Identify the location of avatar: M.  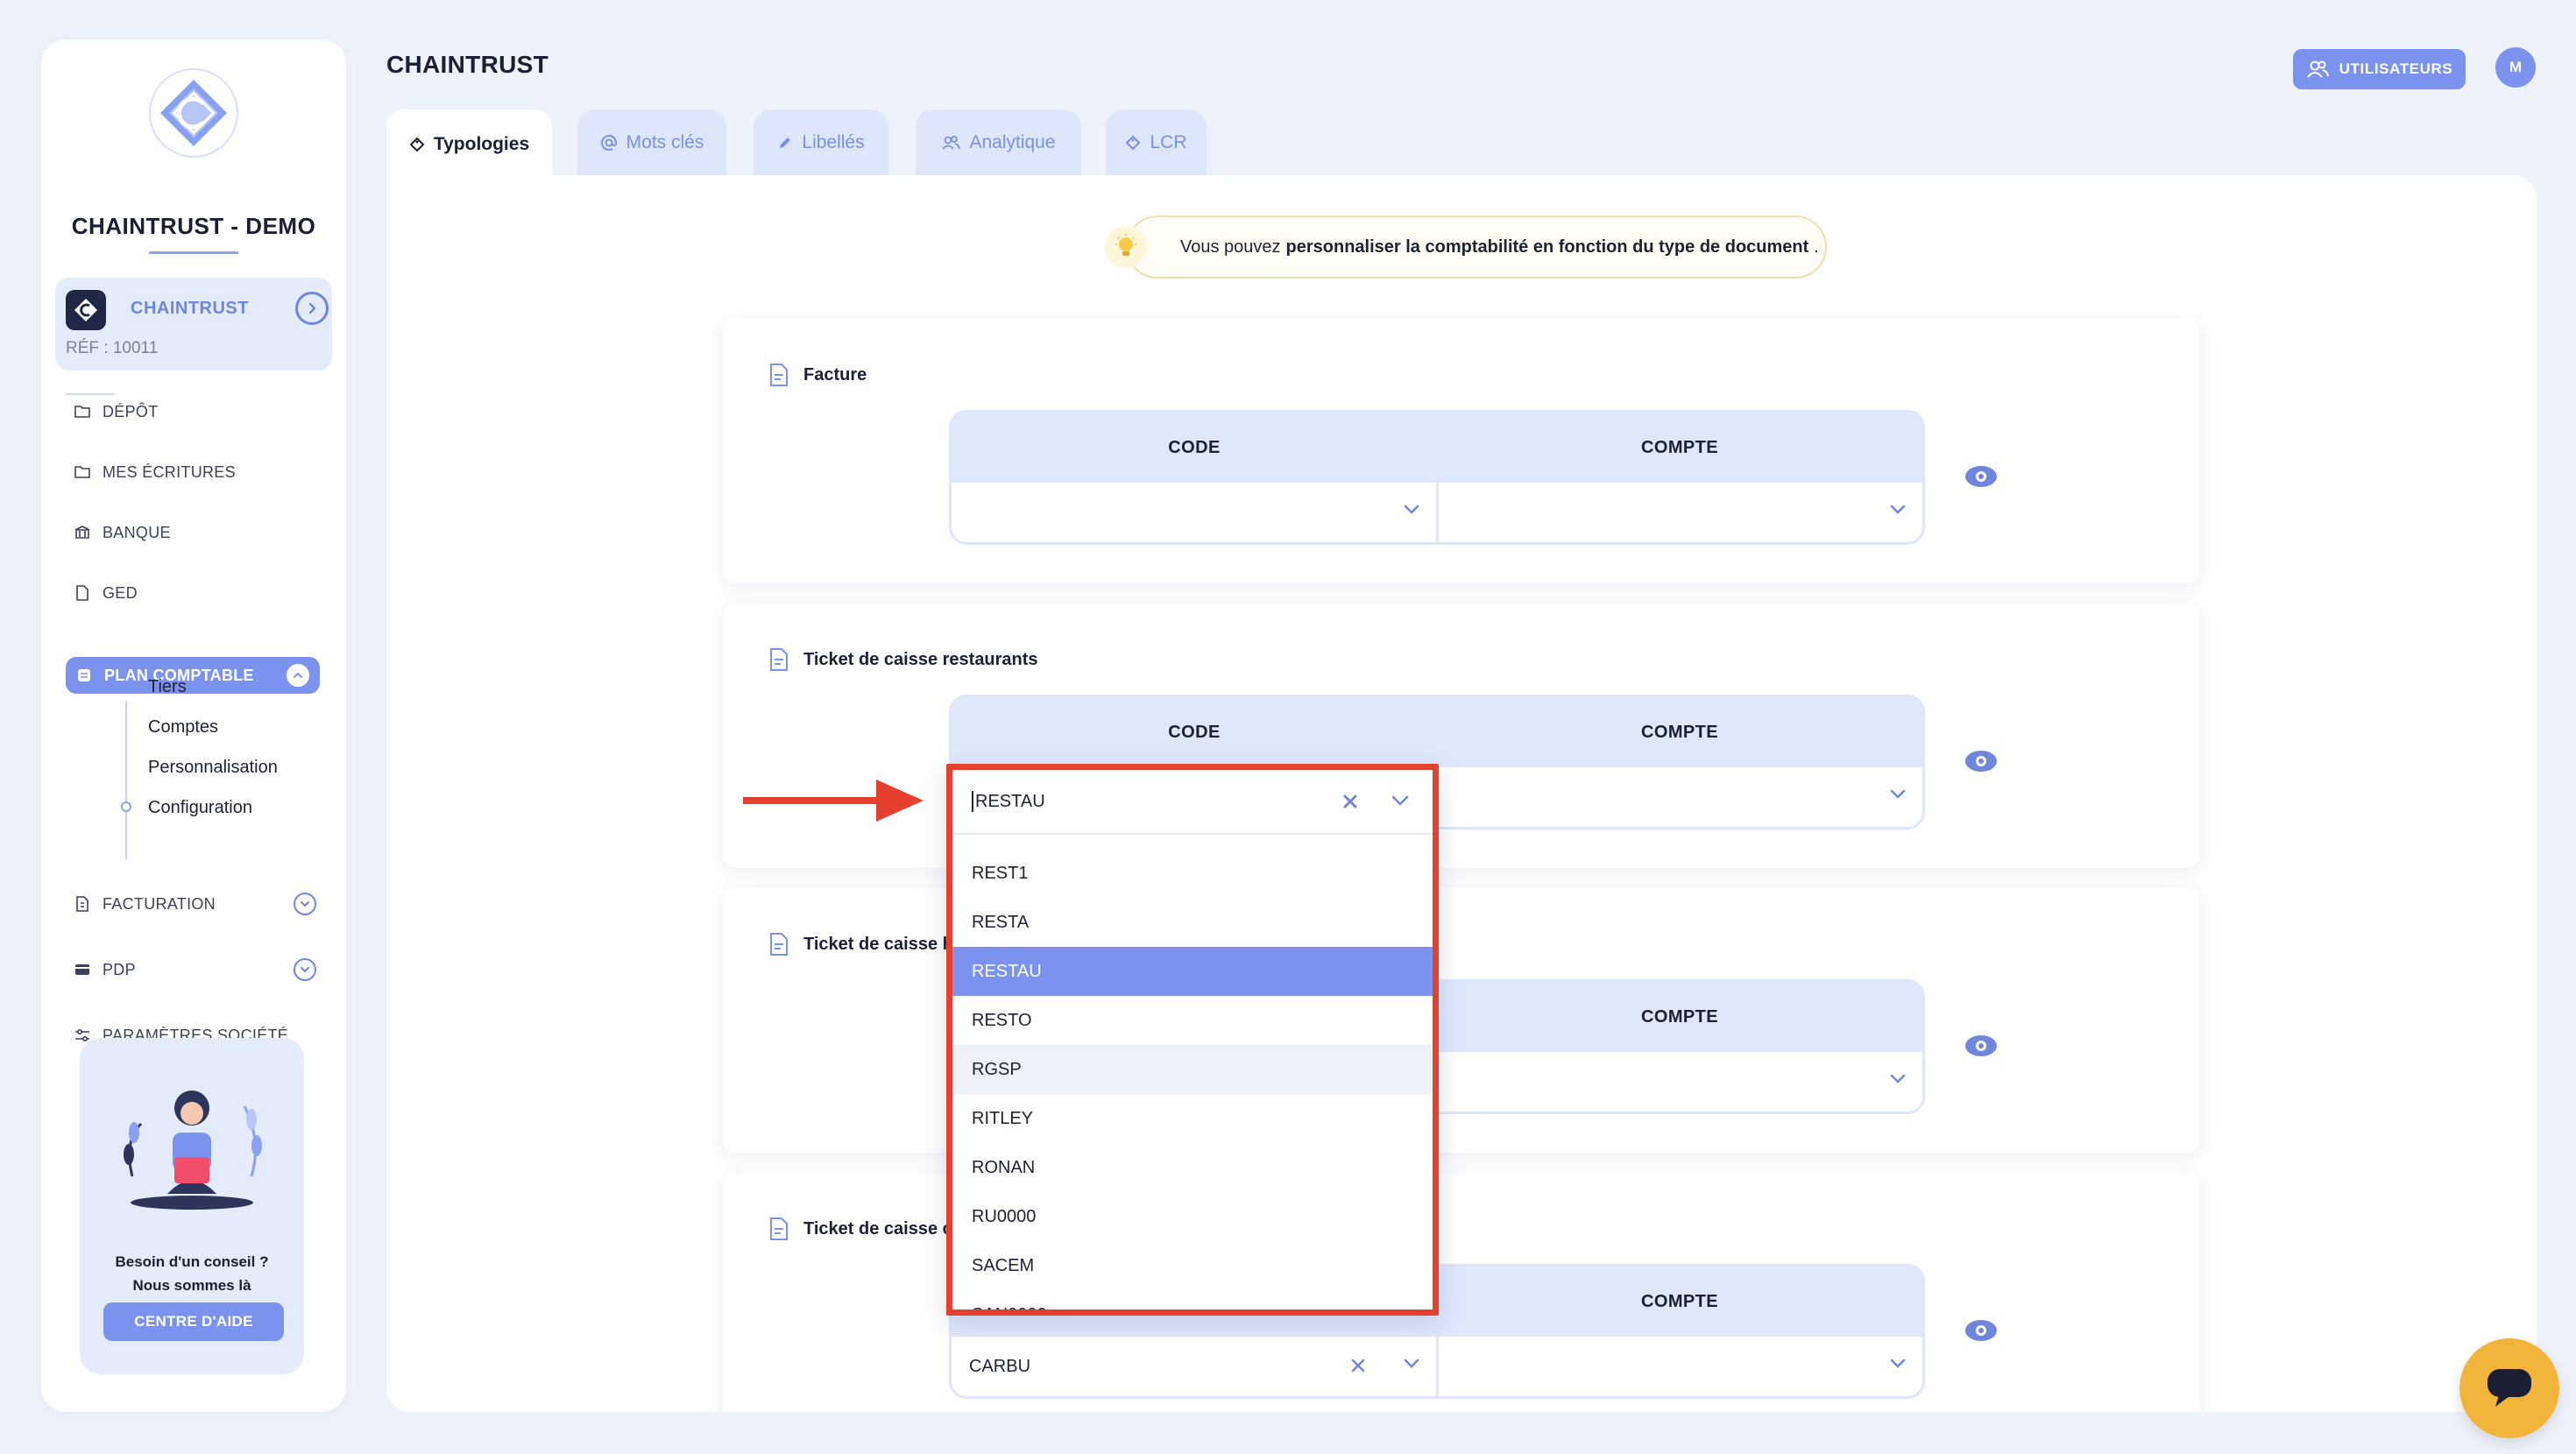
(2515, 67).